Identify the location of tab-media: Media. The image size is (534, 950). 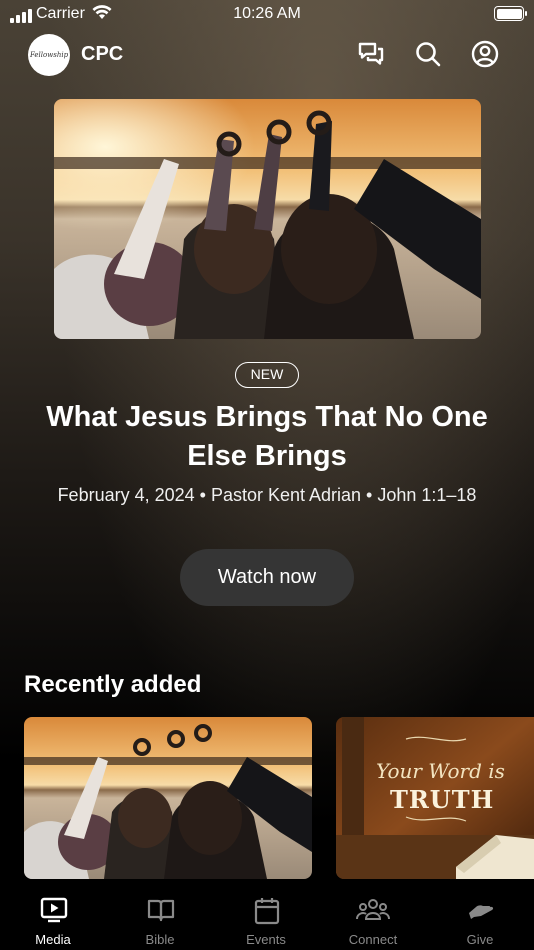
(53, 916).